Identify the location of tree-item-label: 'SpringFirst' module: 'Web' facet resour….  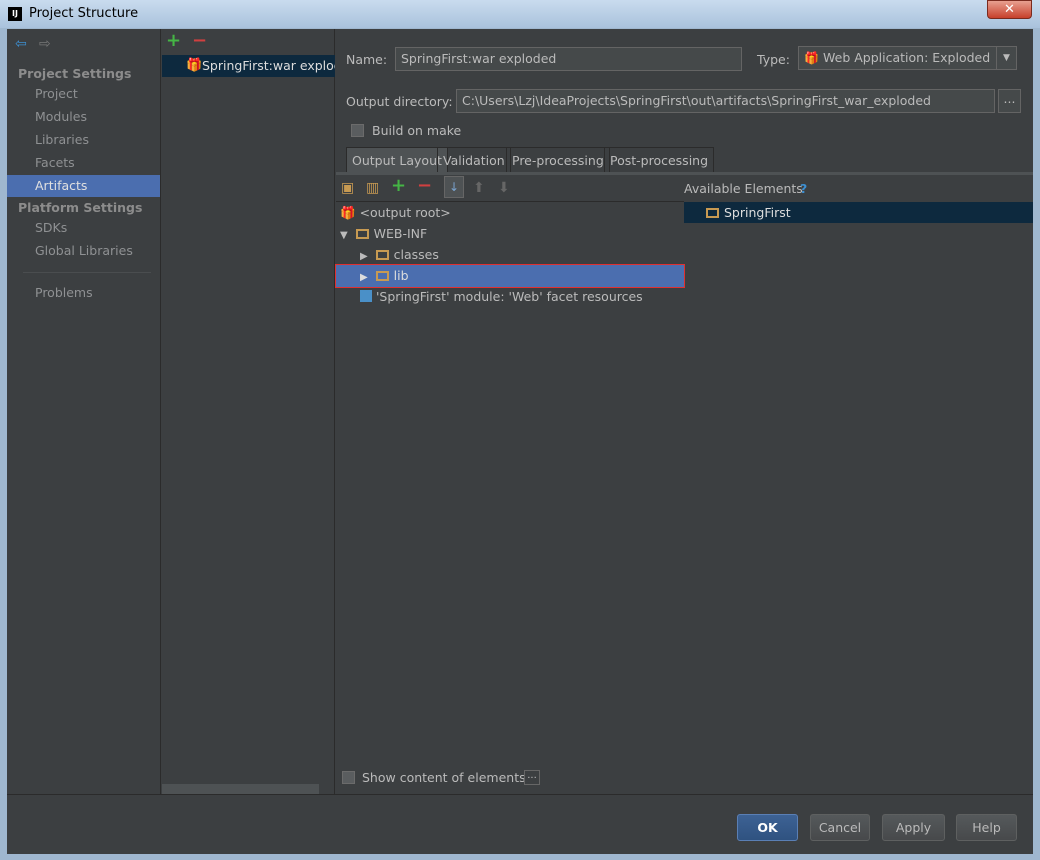
(509, 296).